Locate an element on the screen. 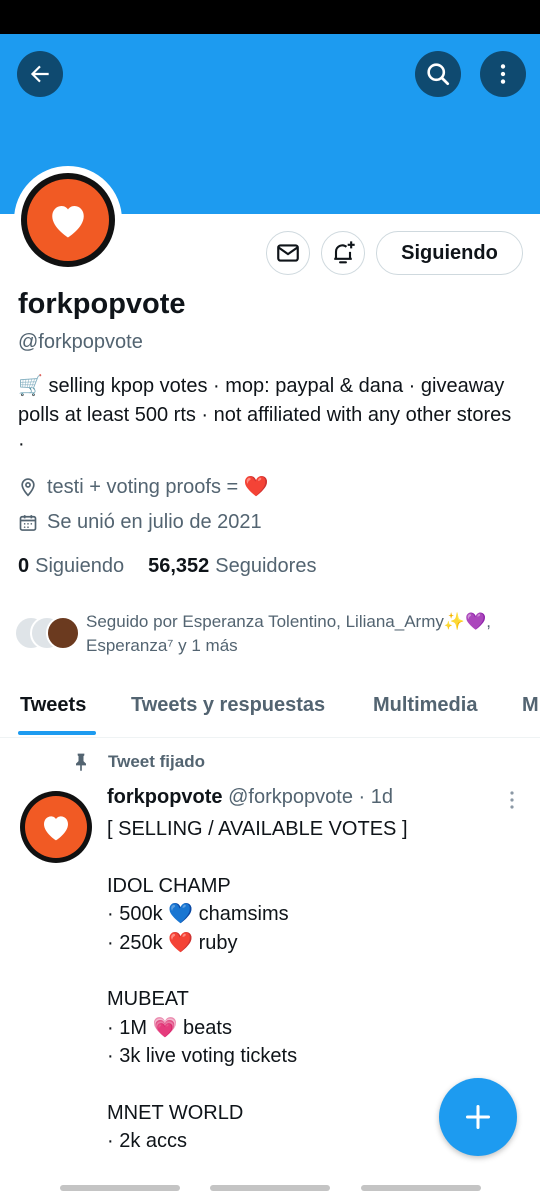 The image size is (540, 1200). following-count: 0 is located at coordinates (24, 566).